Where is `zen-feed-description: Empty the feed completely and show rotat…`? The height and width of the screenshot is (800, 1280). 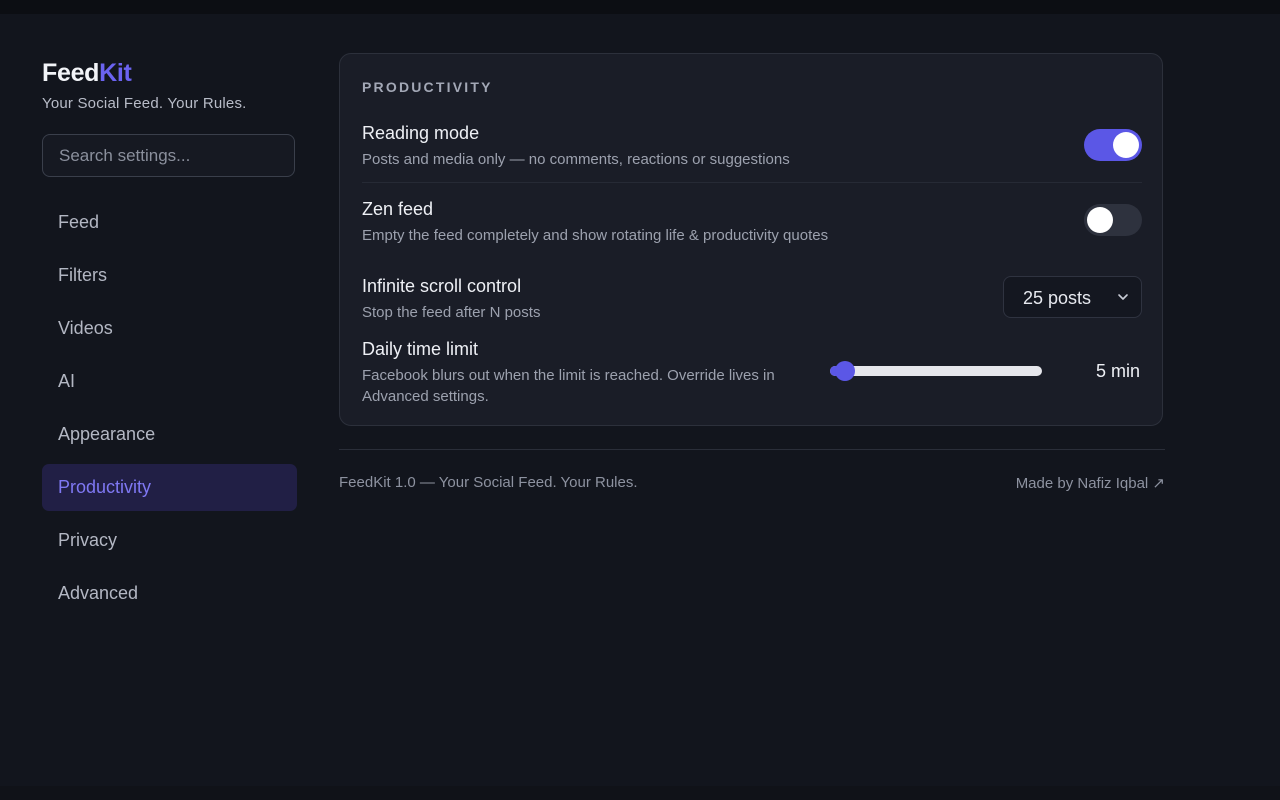 zen-feed-description: Empty the feed completely and show rotat… is located at coordinates (595, 235).